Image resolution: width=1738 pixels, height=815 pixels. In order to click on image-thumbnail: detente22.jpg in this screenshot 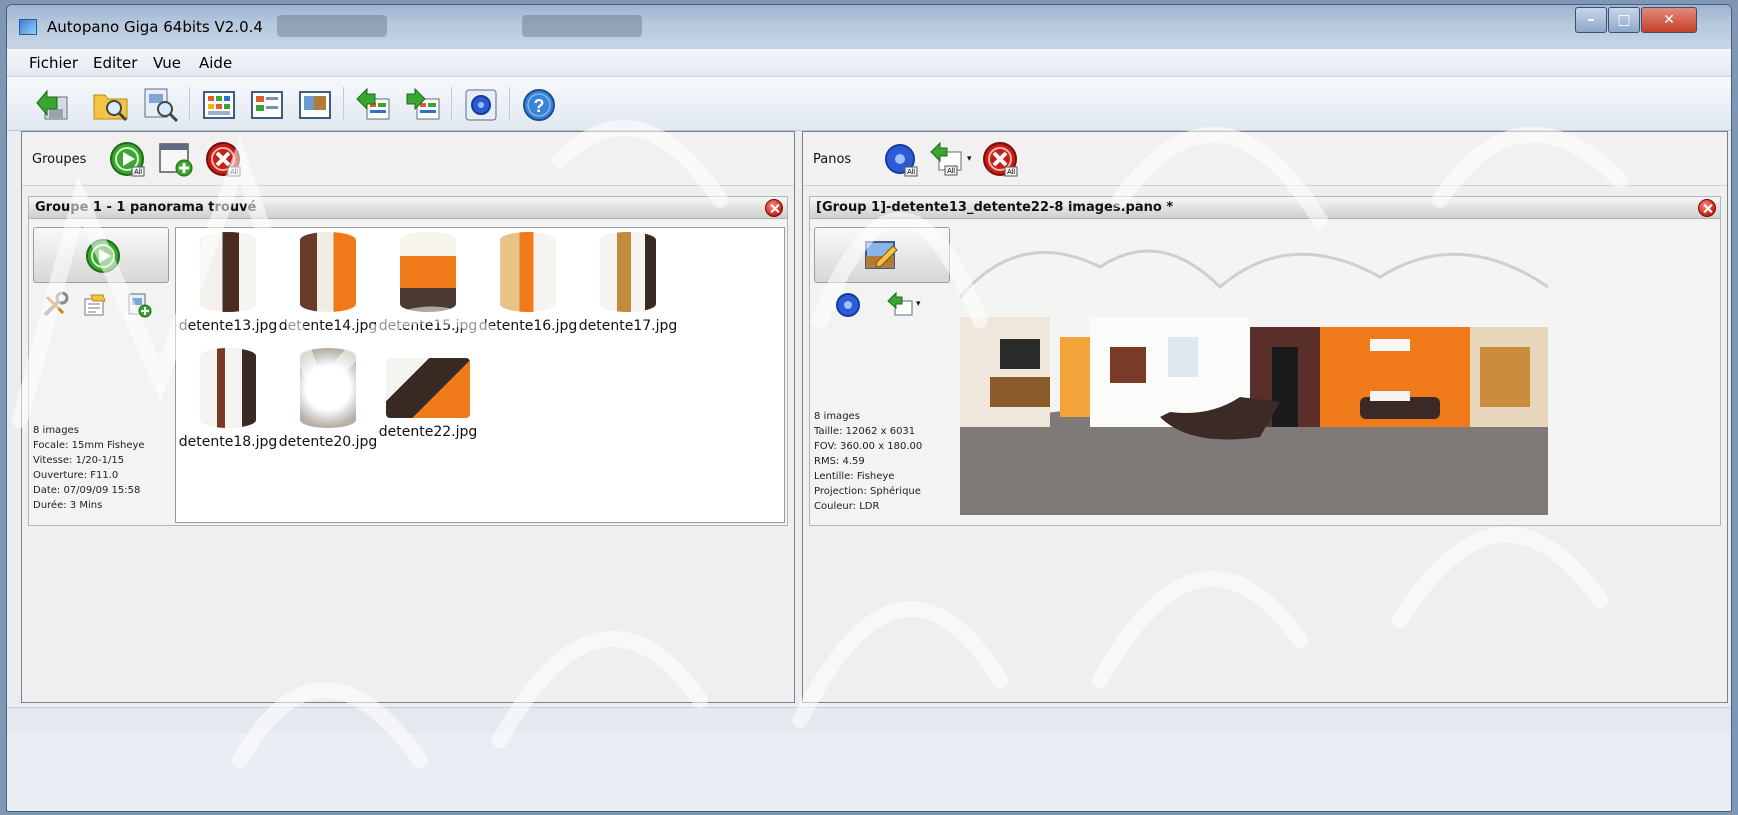, I will do `click(428, 394)`.